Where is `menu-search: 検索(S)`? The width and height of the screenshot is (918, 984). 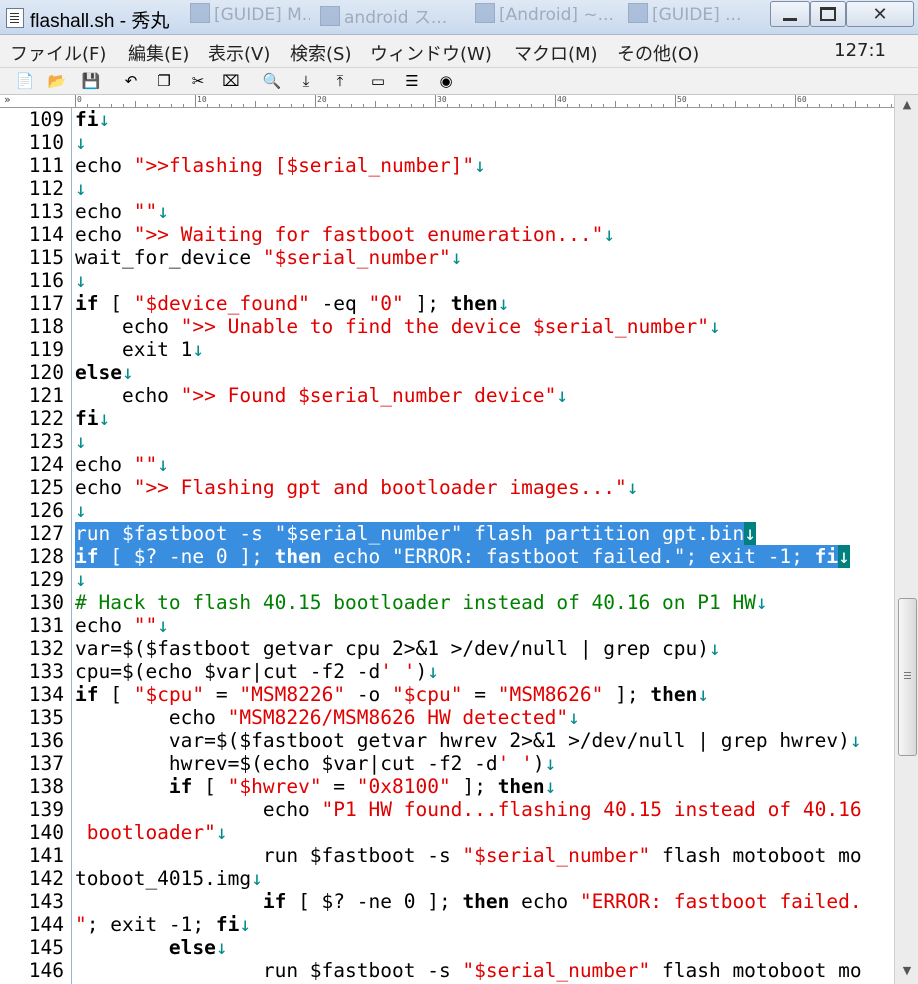
menu-search: 検索(S) is located at coordinates (320, 53).